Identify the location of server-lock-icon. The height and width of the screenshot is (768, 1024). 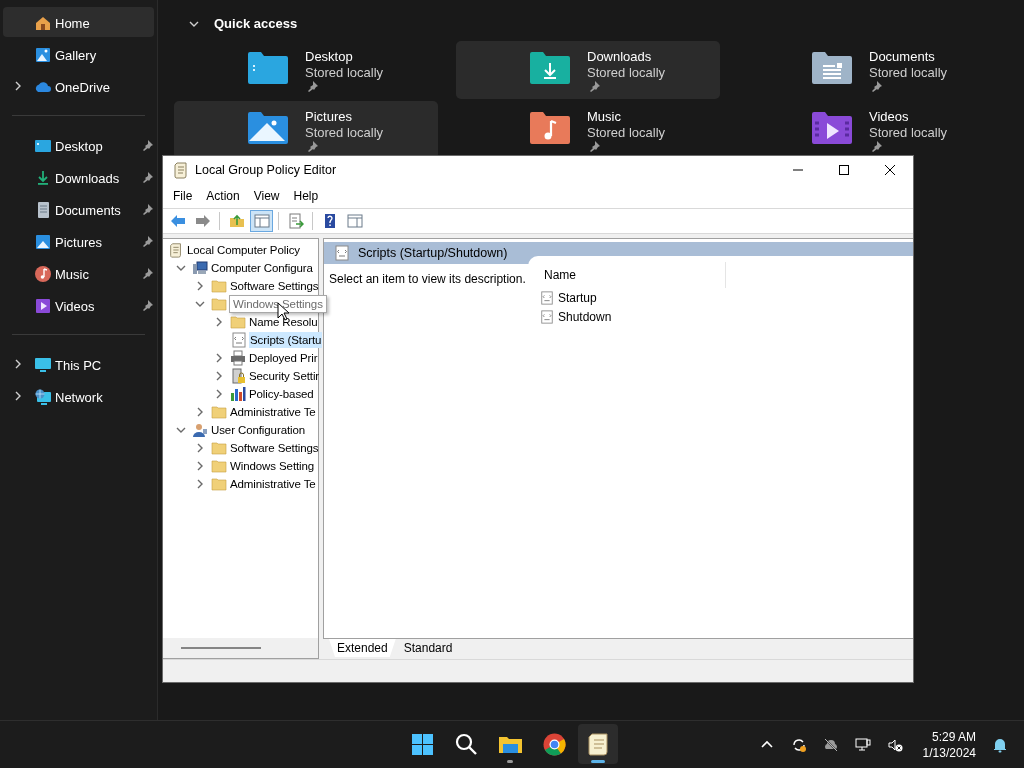
(238, 376).